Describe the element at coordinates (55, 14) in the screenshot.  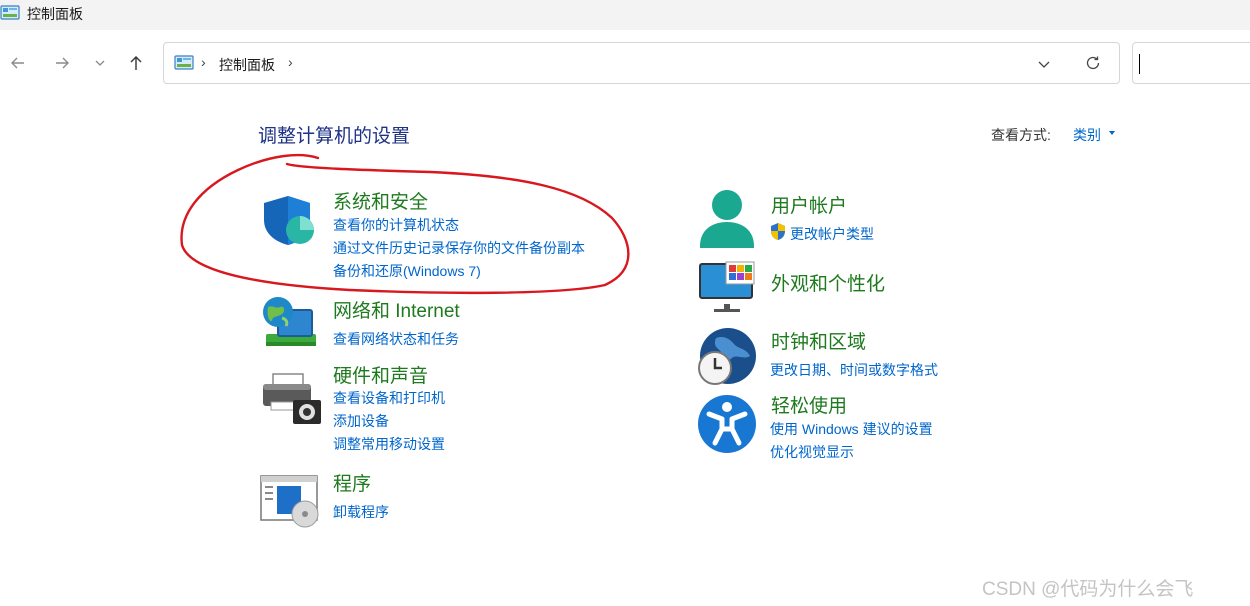
I see `window-title: 控制面板` at that location.